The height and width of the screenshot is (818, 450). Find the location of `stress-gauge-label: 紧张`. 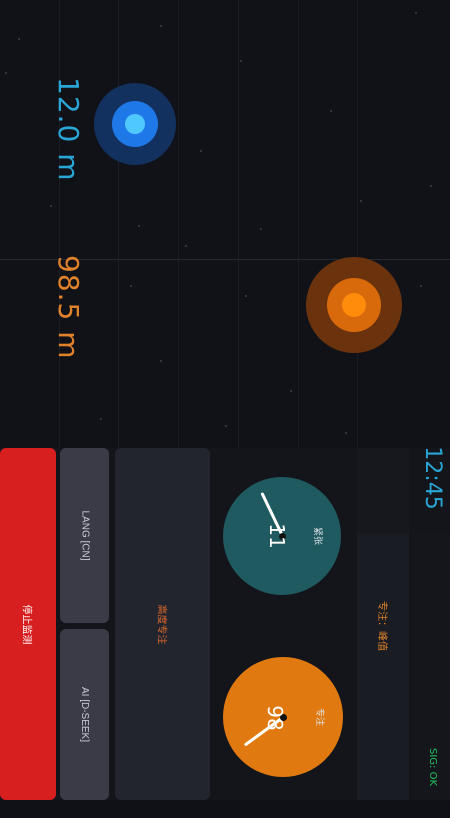

stress-gauge-label: 紧张 is located at coordinates (317, 535).